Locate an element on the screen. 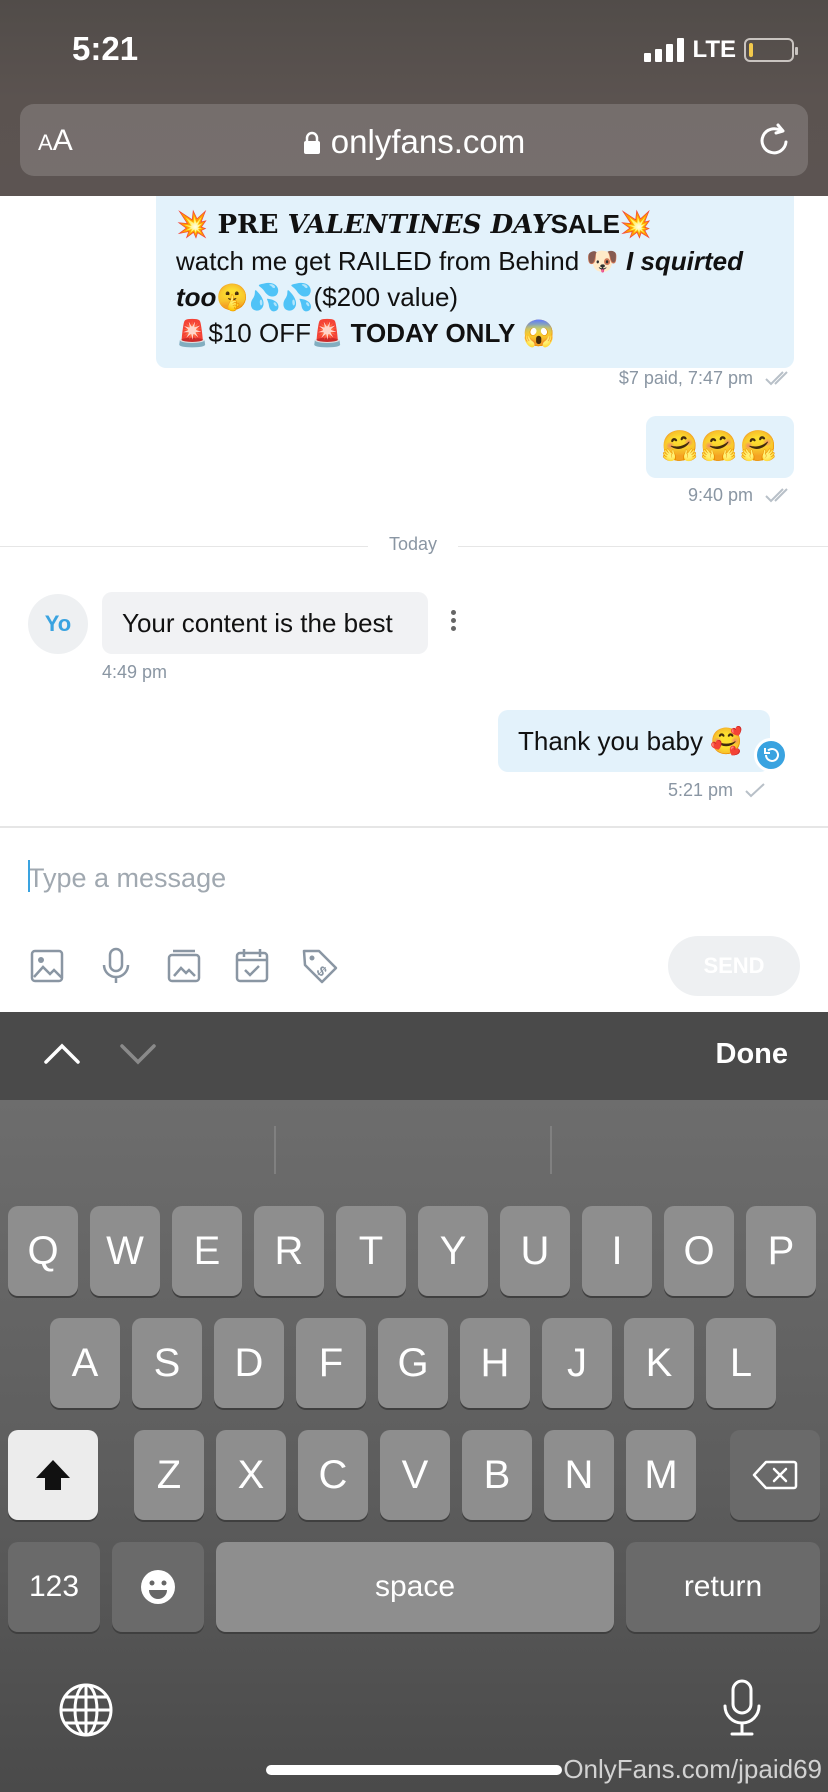  emoji-key is located at coordinates (158, 1587).